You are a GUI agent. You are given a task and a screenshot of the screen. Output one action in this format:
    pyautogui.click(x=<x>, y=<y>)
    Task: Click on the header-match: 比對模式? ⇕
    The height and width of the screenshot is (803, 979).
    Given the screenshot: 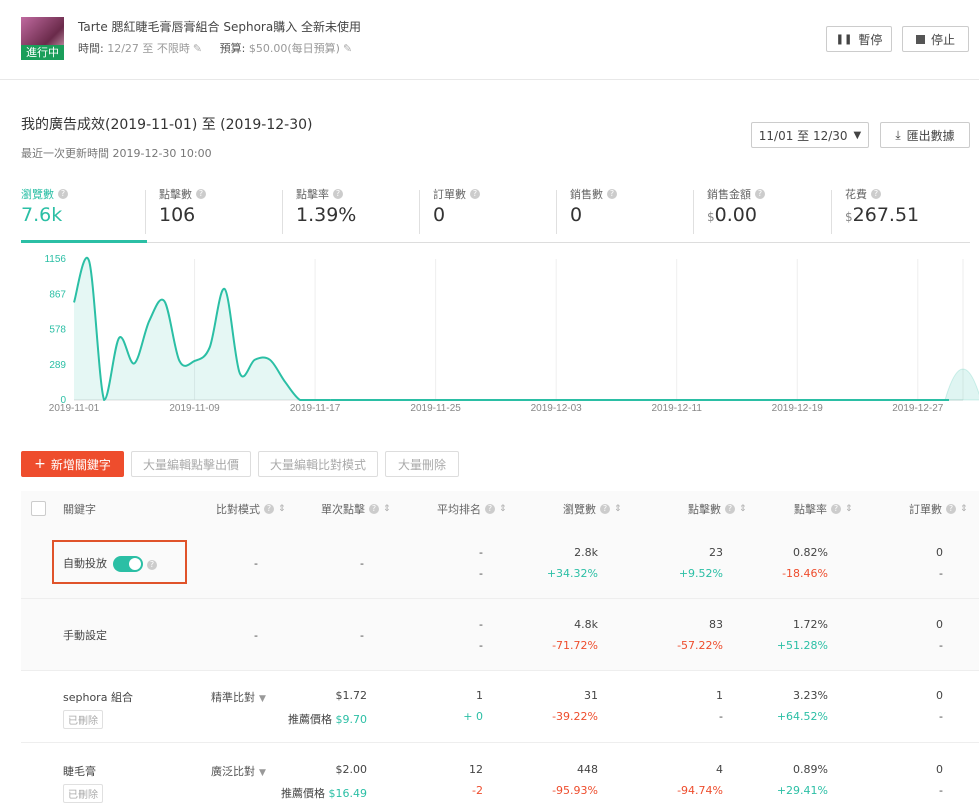 What is the action you would take?
    pyautogui.click(x=251, y=509)
    